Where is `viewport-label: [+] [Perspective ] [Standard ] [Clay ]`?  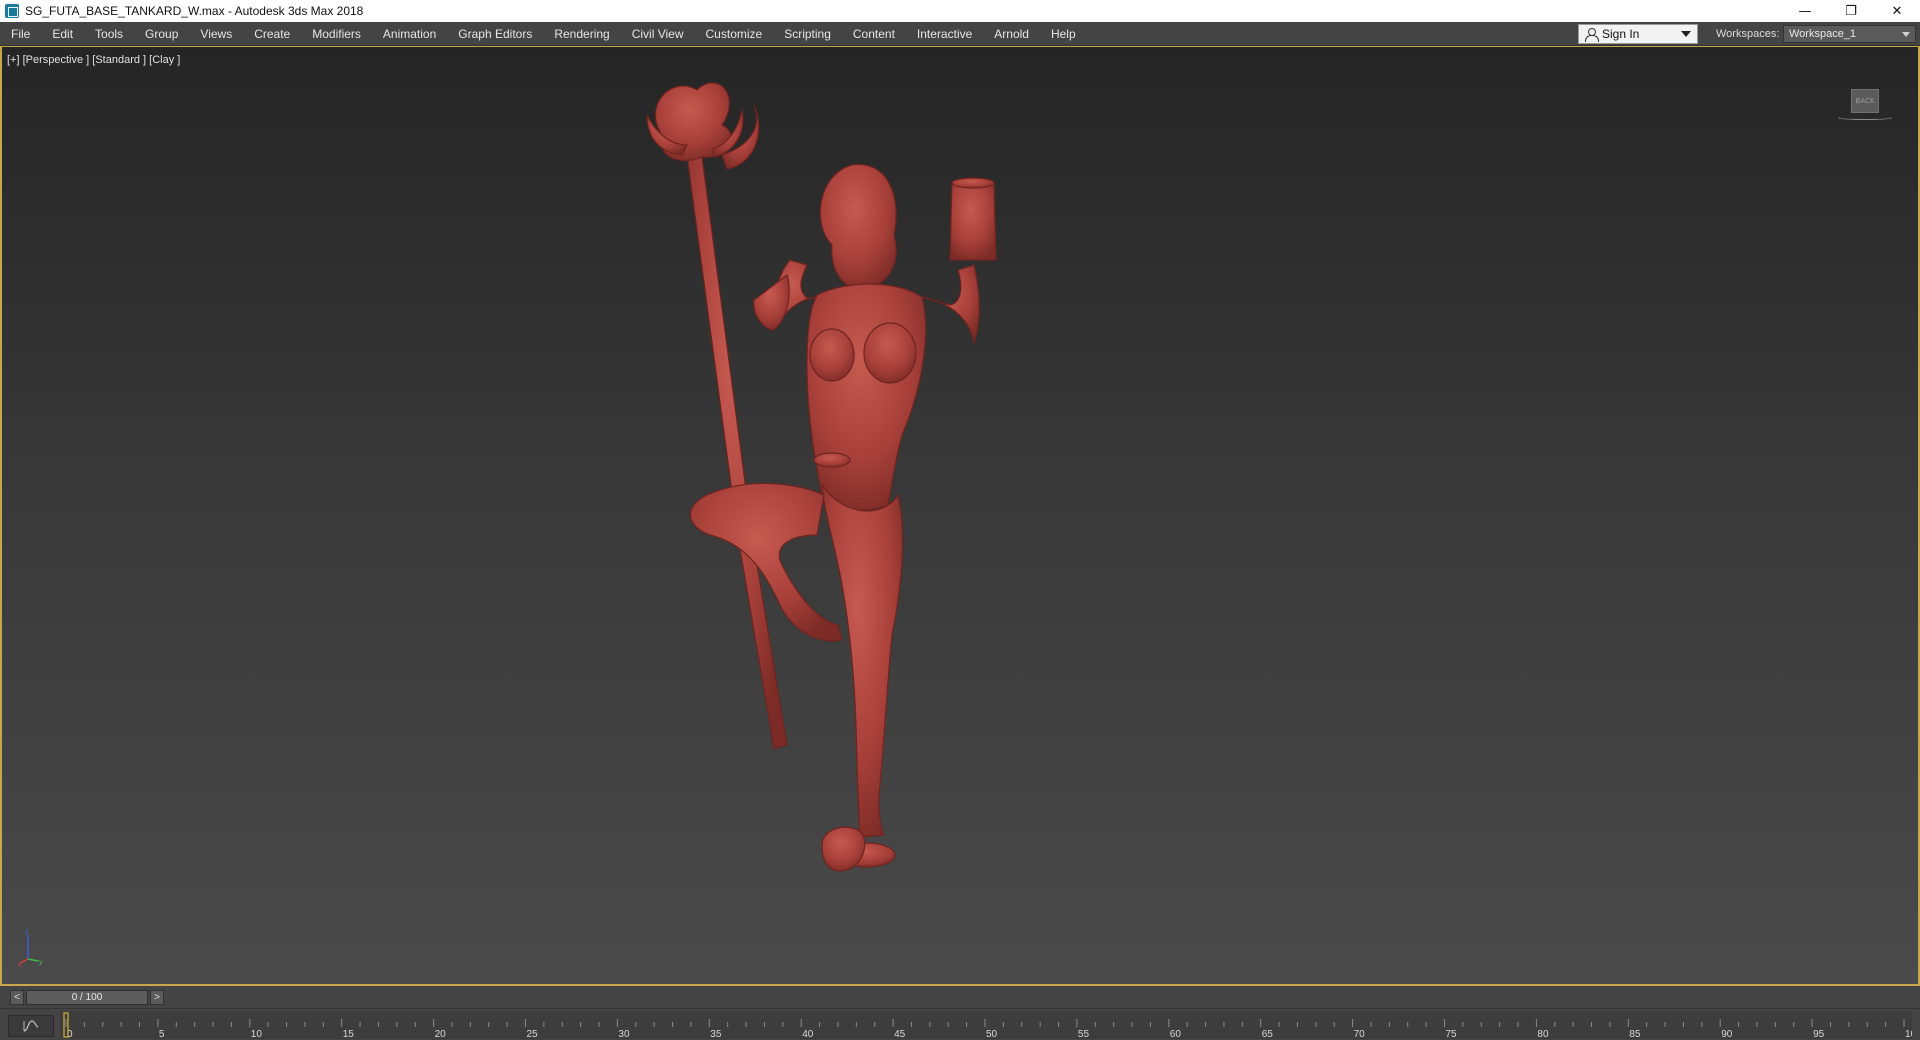 viewport-label: [+] [Perspective ] [Standard ] [Clay ] is located at coordinates (93, 60).